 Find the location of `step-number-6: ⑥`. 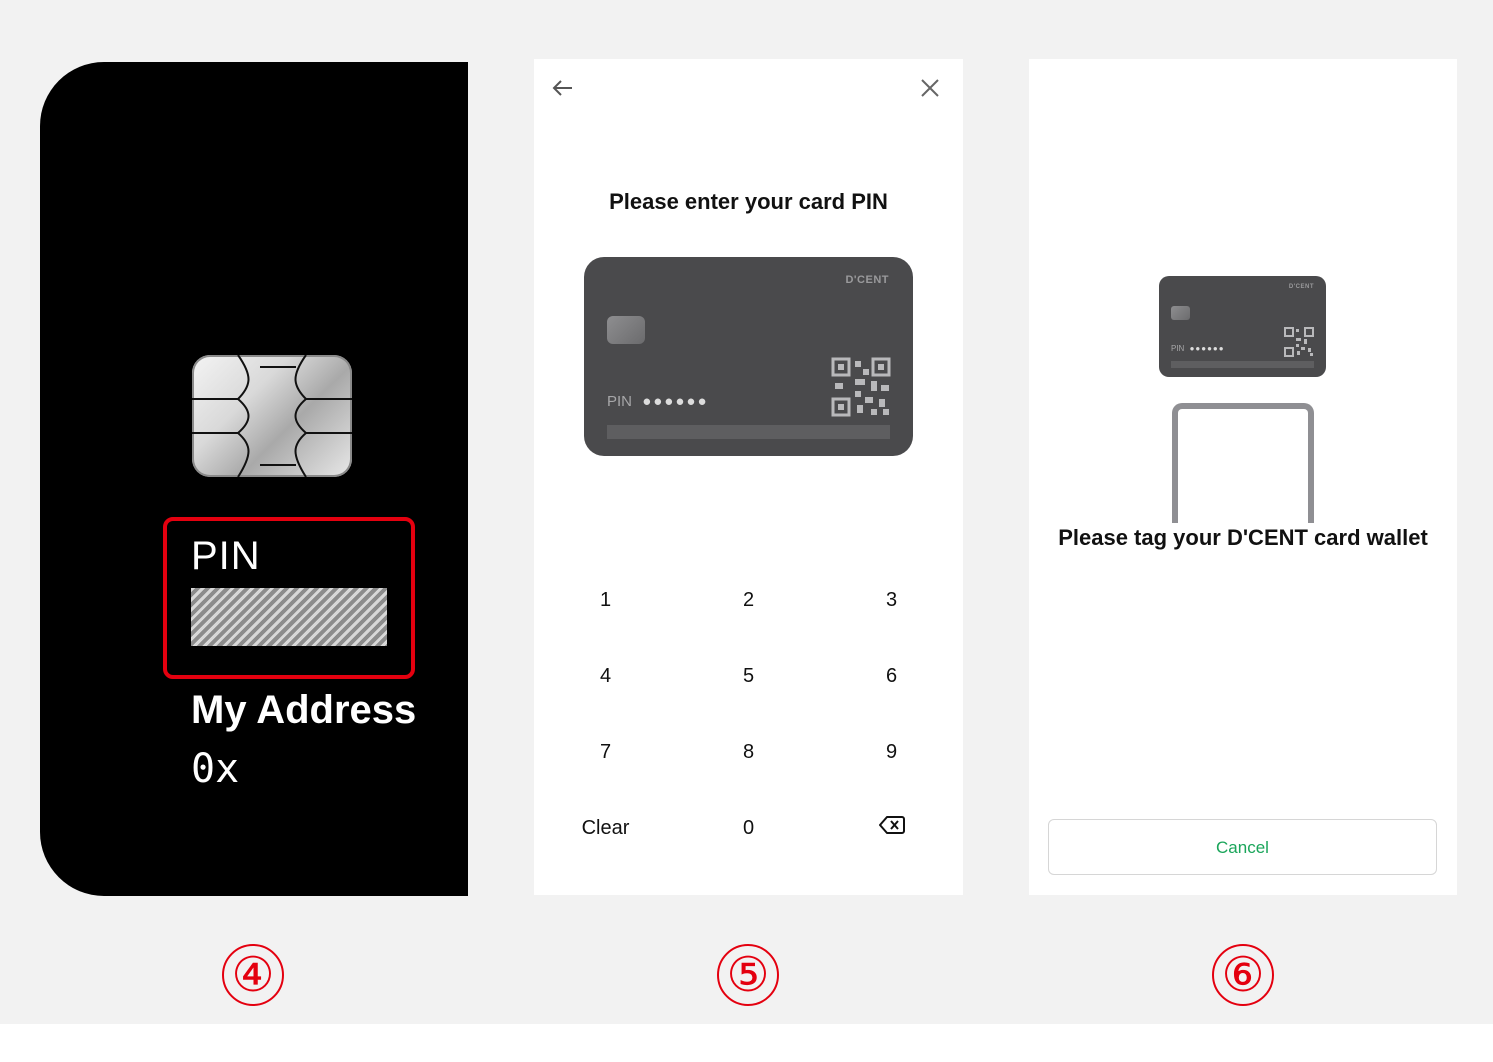

step-number-6: ⑥ is located at coordinates (1243, 975).